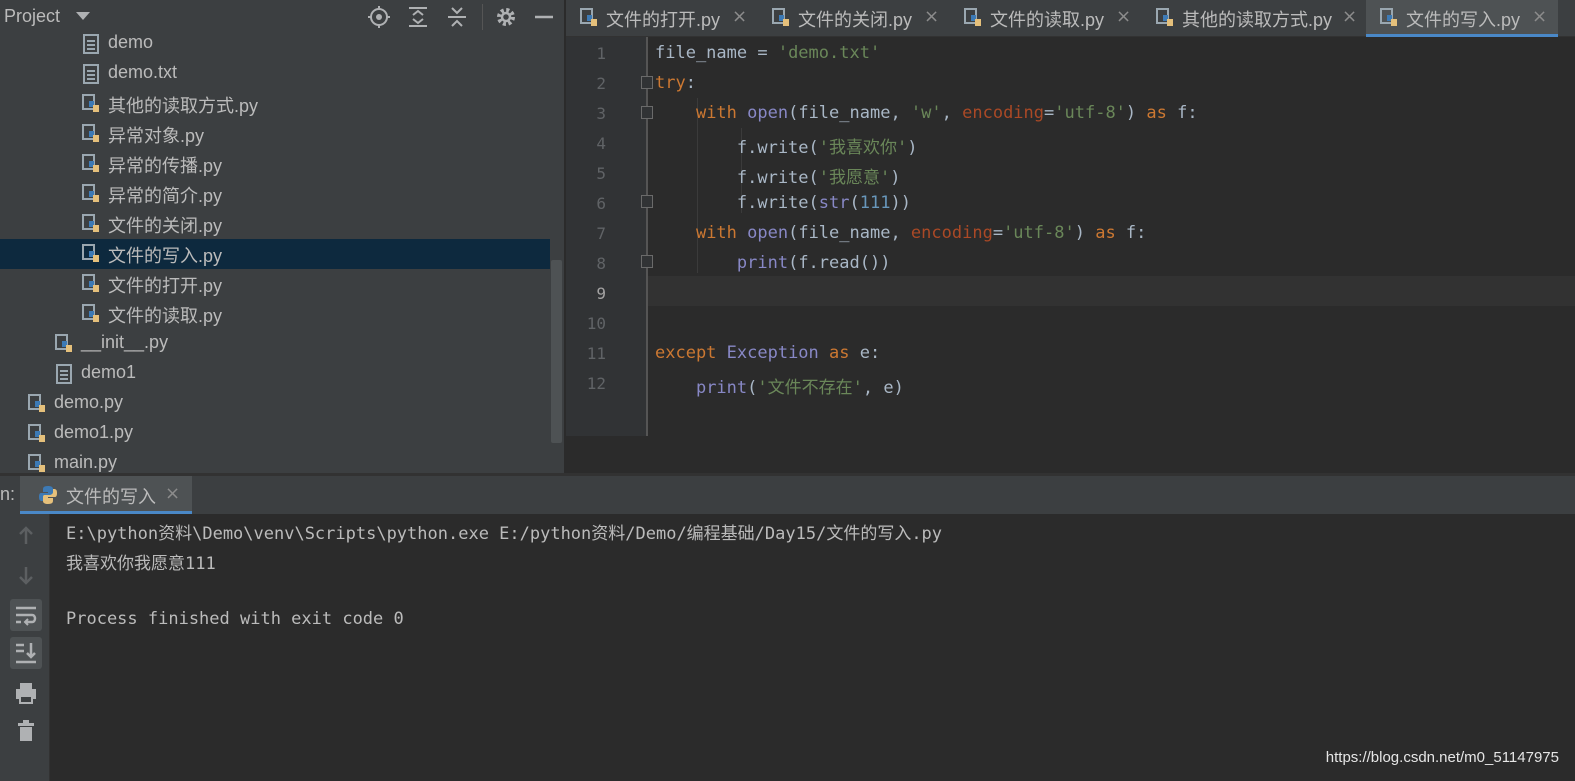 Image resolution: width=1575 pixels, height=781 pixels. What do you see at coordinates (32, 16) in the screenshot?
I see `project-title: Project` at bounding box center [32, 16].